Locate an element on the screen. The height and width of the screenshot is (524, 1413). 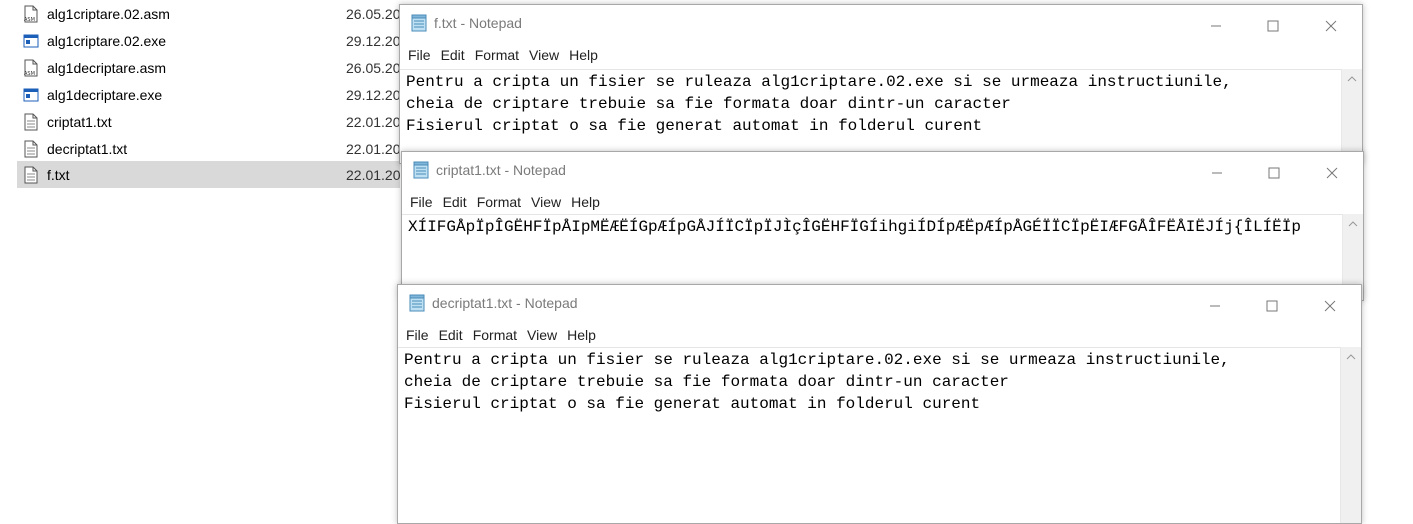
file-name: decriptat1.txt is located at coordinates (87, 148).